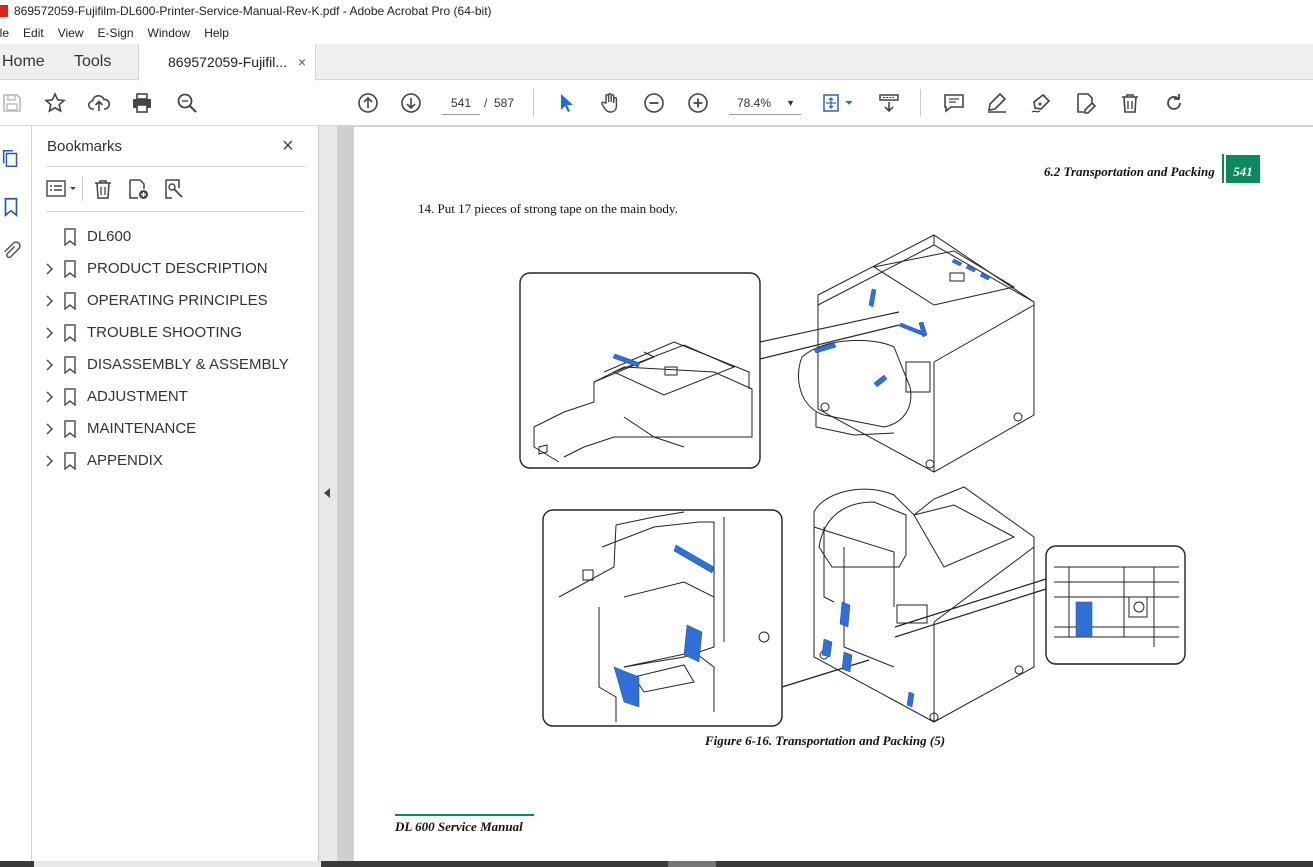 The width and height of the screenshot is (1313, 867). I want to click on bookmark-label: MAINTENANCE, so click(142, 428).